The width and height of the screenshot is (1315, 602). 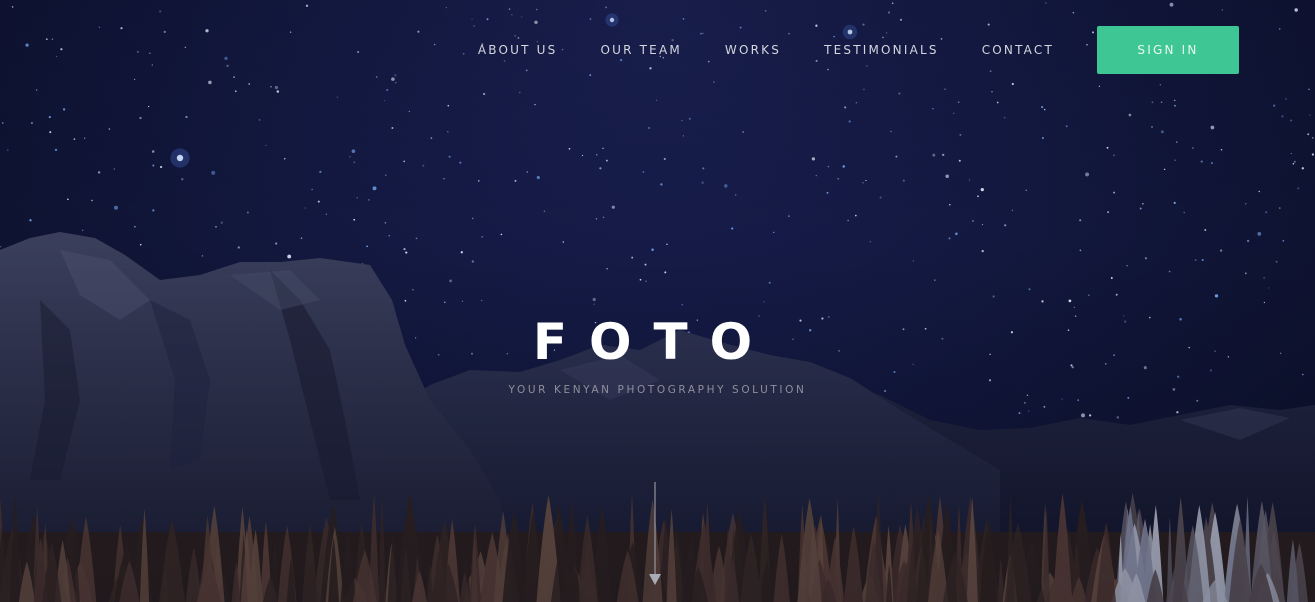 What do you see at coordinates (1168, 50) in the screenshot?
I see `sign-in-button: SIGN IN` at bounding box center [1168, 50].